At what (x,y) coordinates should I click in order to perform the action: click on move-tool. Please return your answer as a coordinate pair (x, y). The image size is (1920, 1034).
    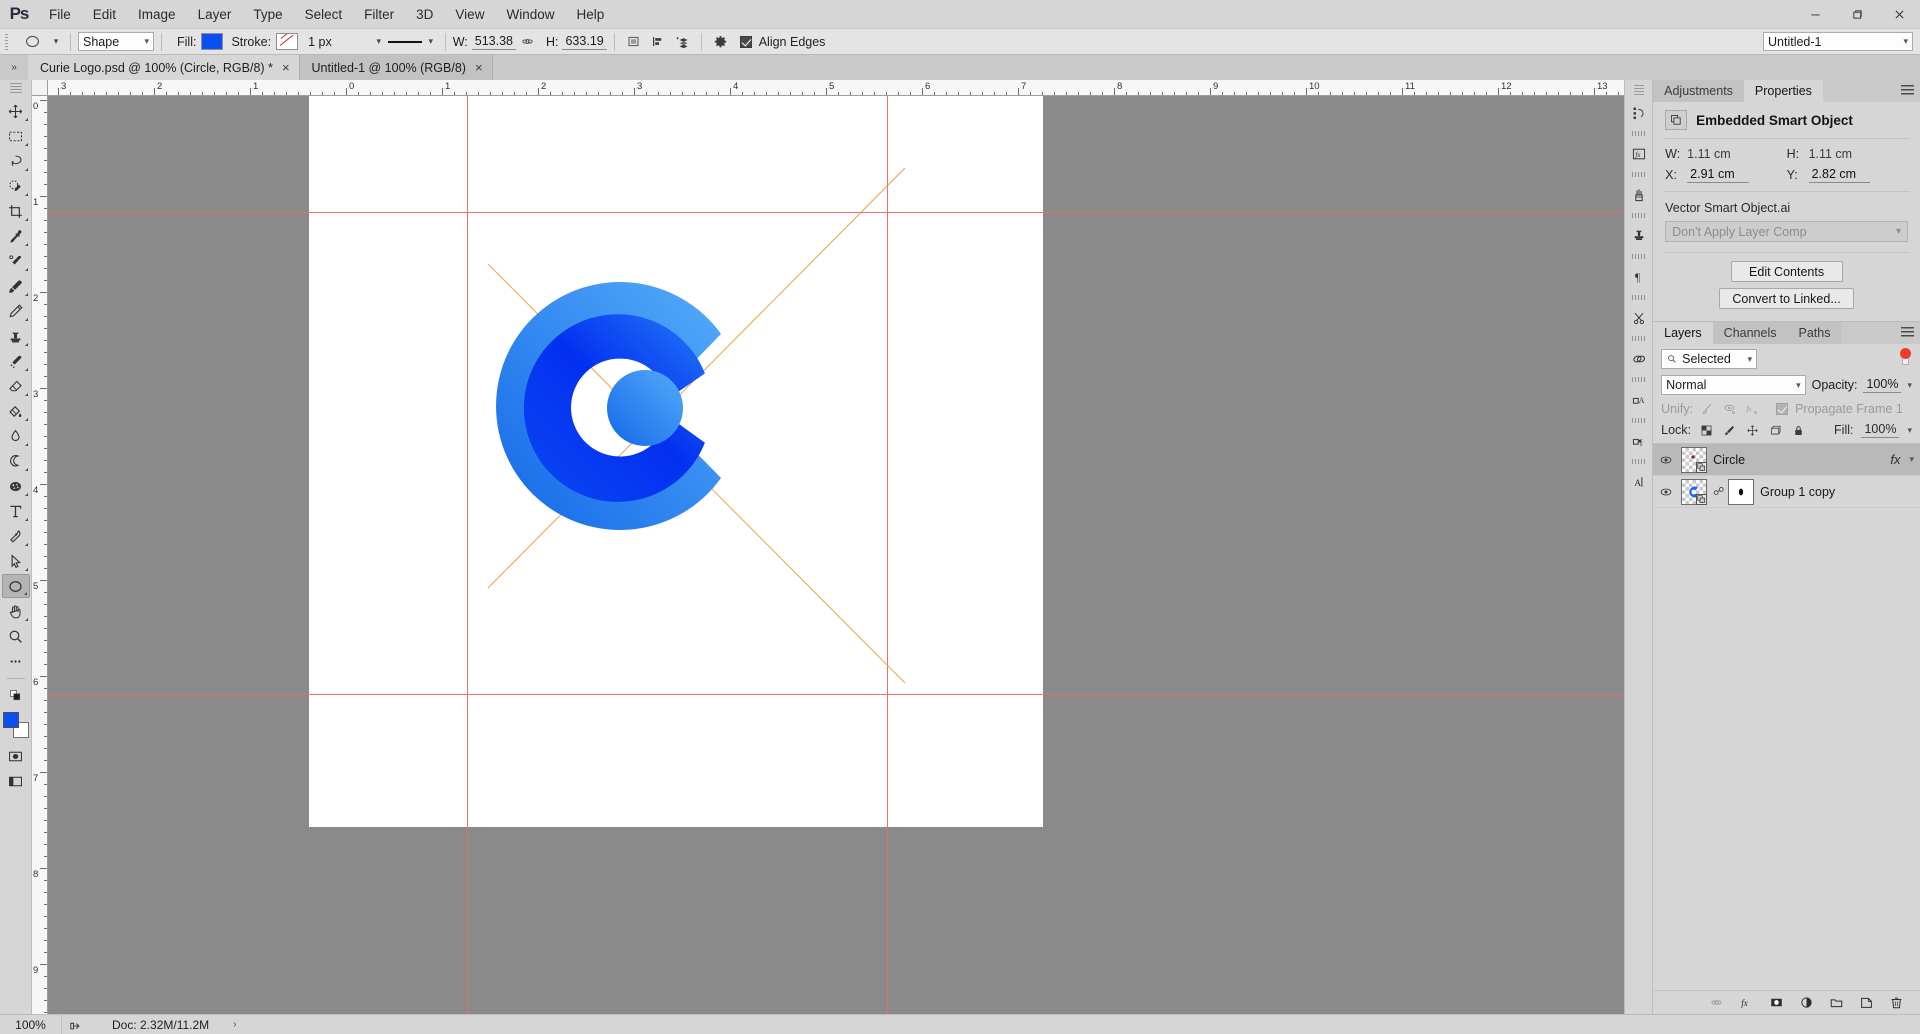
    Looking at the image, I should click on (16, 111).